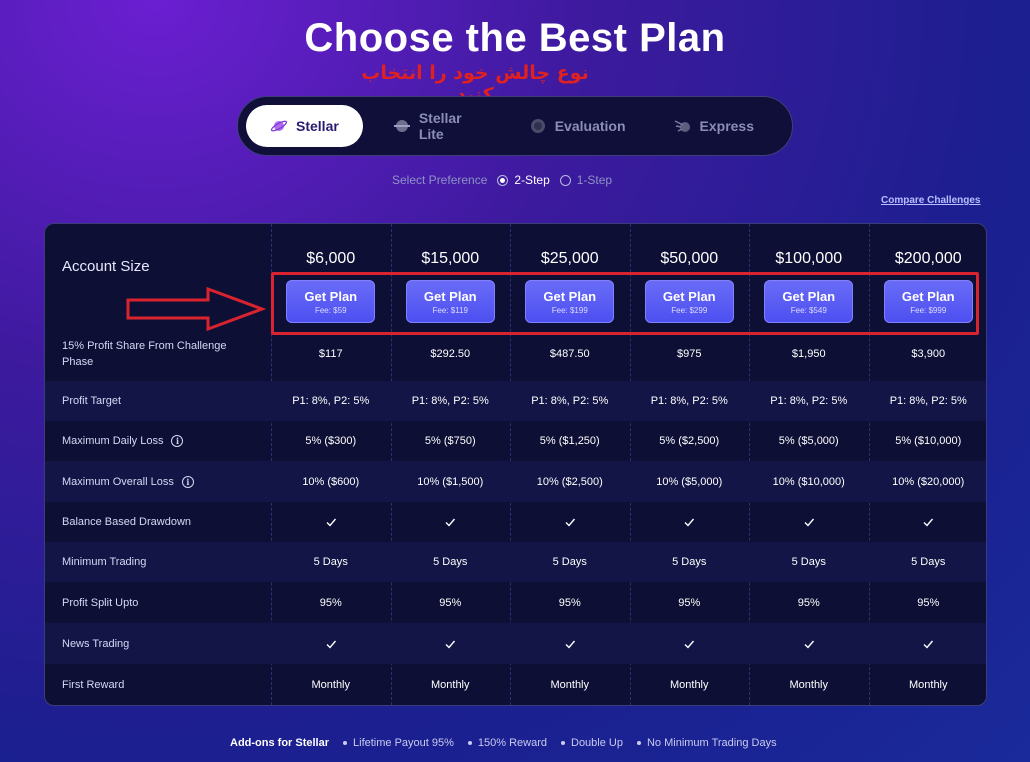 This screenshot has width=1030, height=762. What do you see at coordinates (106, 266) in the screenshot?
I see `account-size-label: Account Size` at bounding box center [106, 266].